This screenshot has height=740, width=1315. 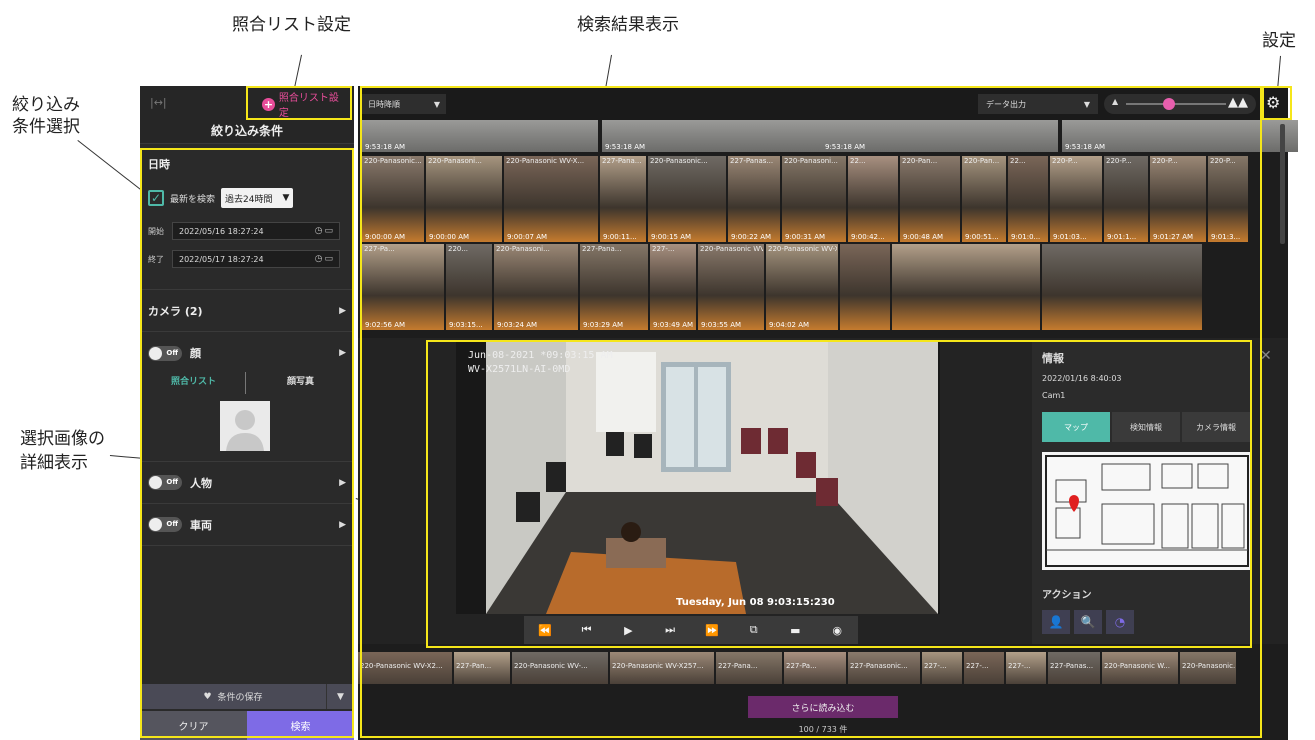 What do you see at coordinates (1038, 104) in the screenshot?
I see `export-select: データ出力 ▼` at bounding box center [1038, 104].